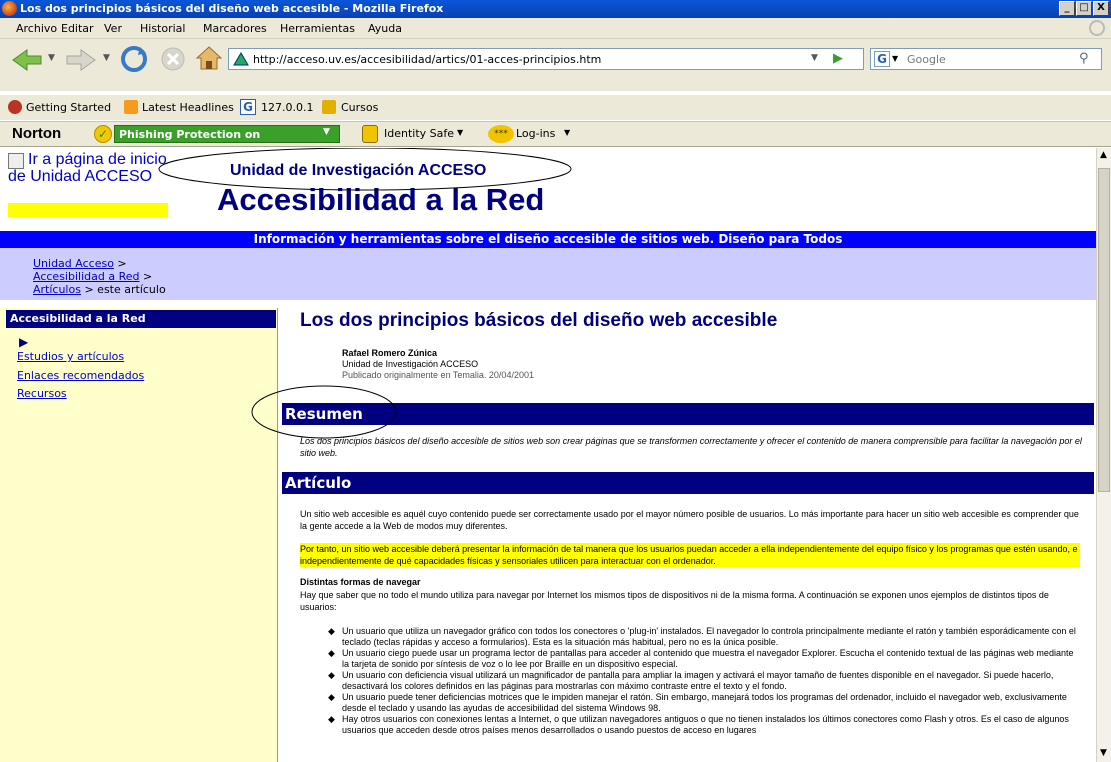 Image resolution: width=1111 pixels, height=762 pixels. What do you see at coordinates (287, 107) in the screenshot?
I see `bookmark-localhost: 127.0.0.1` at bounding box center [287, 107].